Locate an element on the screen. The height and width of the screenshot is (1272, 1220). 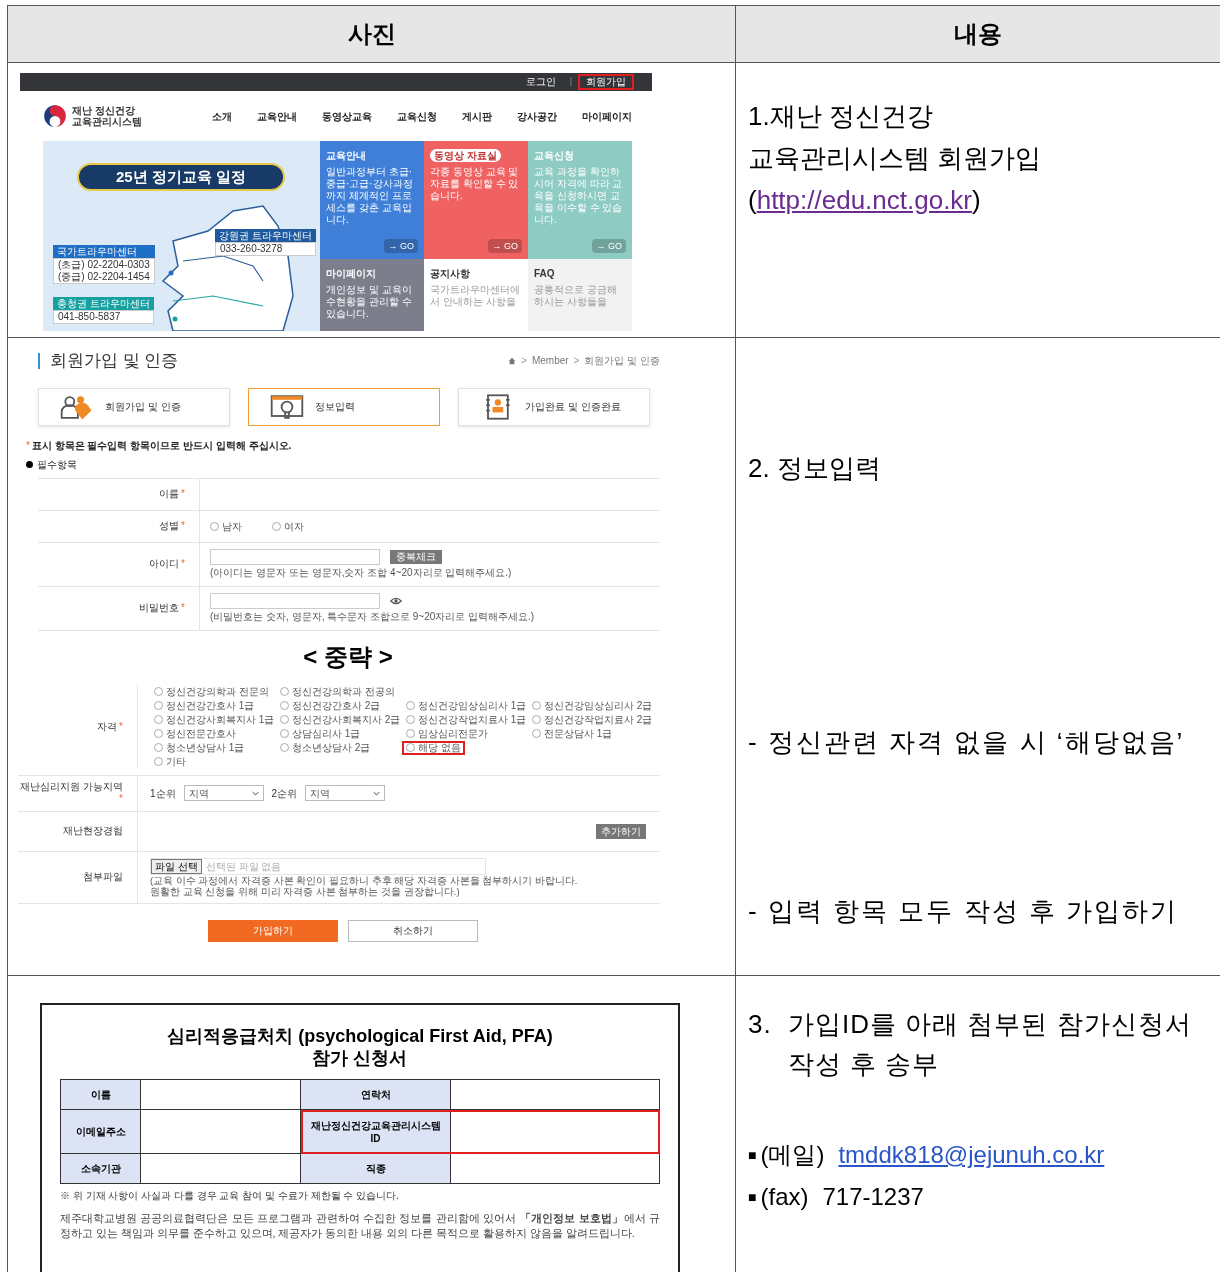
form-title: 심리적응급처치 (psychological First Aid, PFA) is located at coordinates (360, 1036).